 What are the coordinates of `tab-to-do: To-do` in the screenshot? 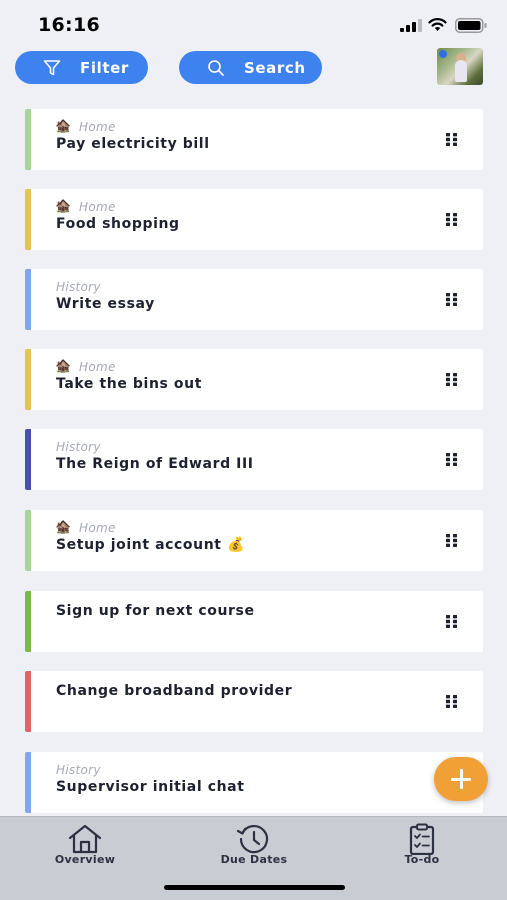 It's located at (422, 852).